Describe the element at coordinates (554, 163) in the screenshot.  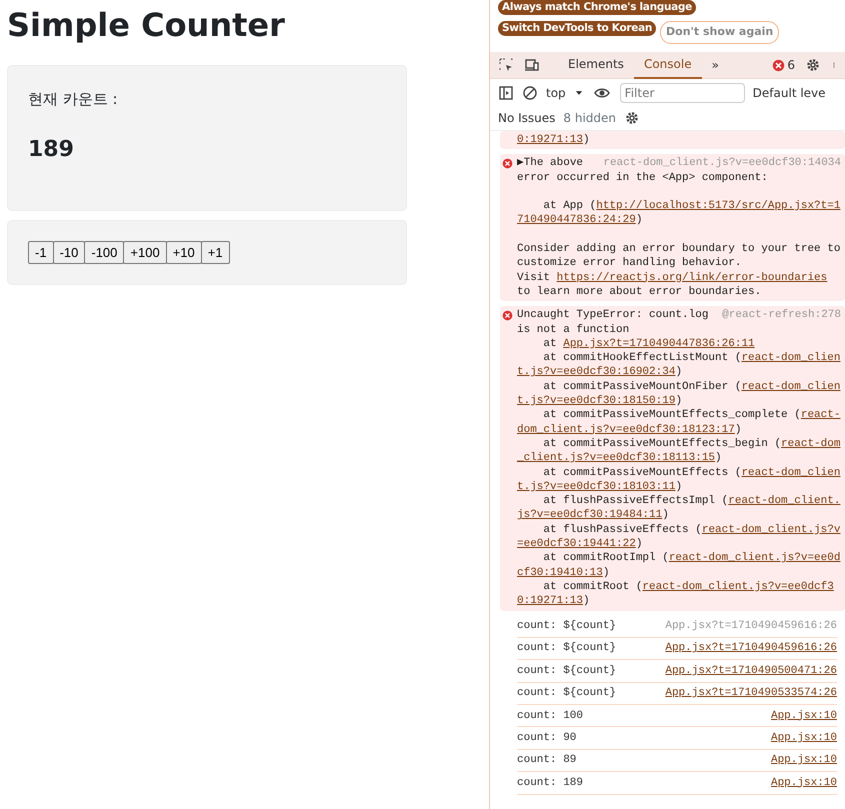
I see `message-text: The above` at that location.